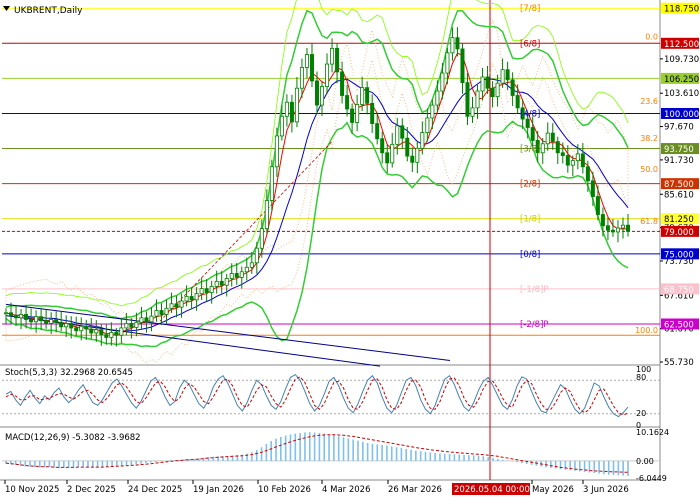  What do you see at coordinates (530, 44) in the screenshot?
I see `murrey-label: [6/8]` at bounding box center [530, 44].